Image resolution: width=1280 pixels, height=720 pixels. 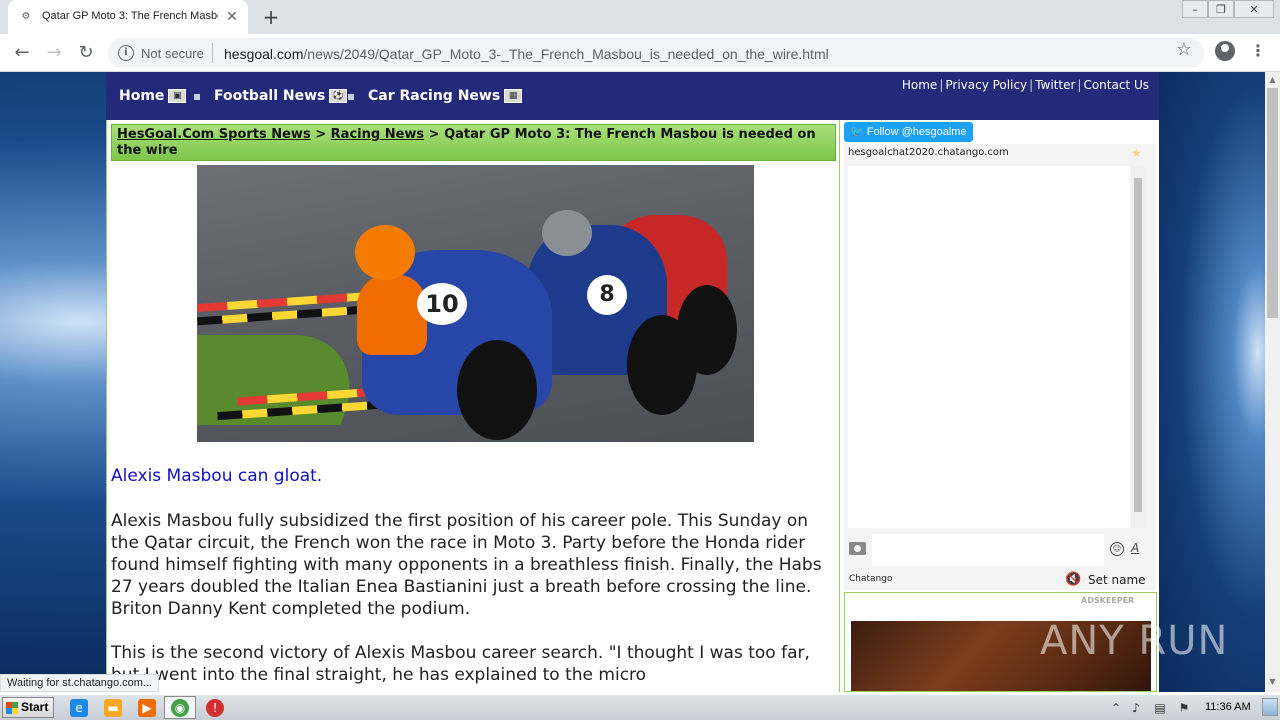 What do you see at coordinates (1221, 9) in the screenshot?
I see `restore-button: ❐` at bounding box center [1221, 9].